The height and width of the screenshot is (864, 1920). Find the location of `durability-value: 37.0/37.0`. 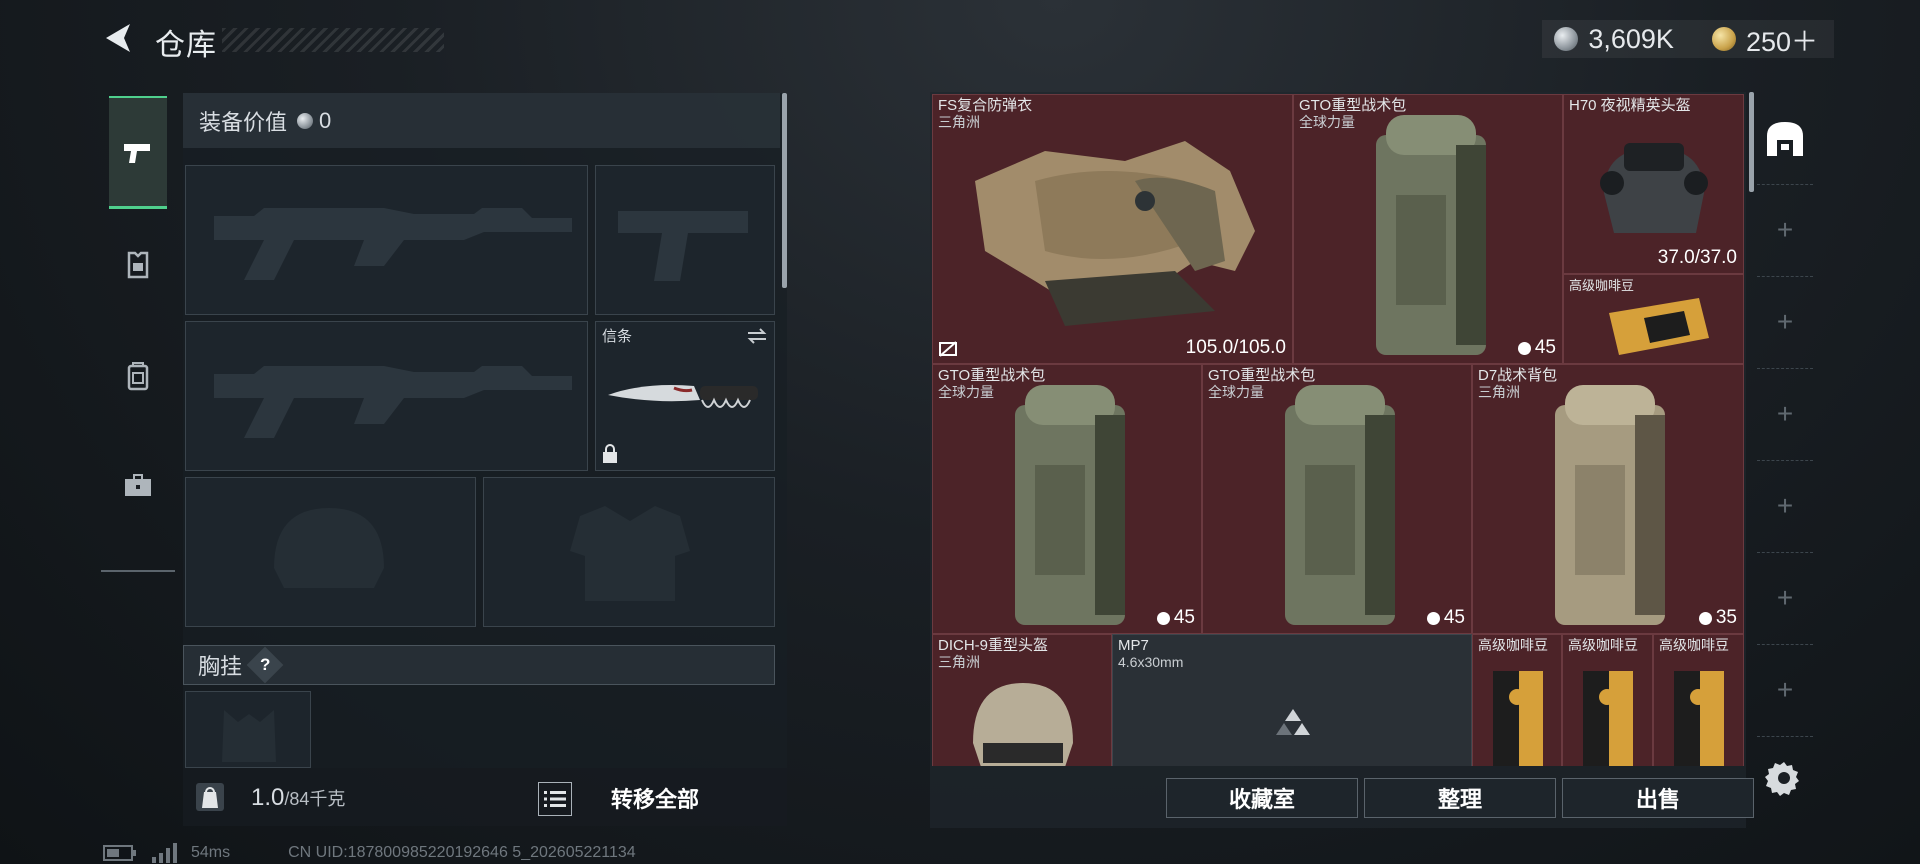

durability-value: 37.0/37.0 is located at coordinates (1697, 257).